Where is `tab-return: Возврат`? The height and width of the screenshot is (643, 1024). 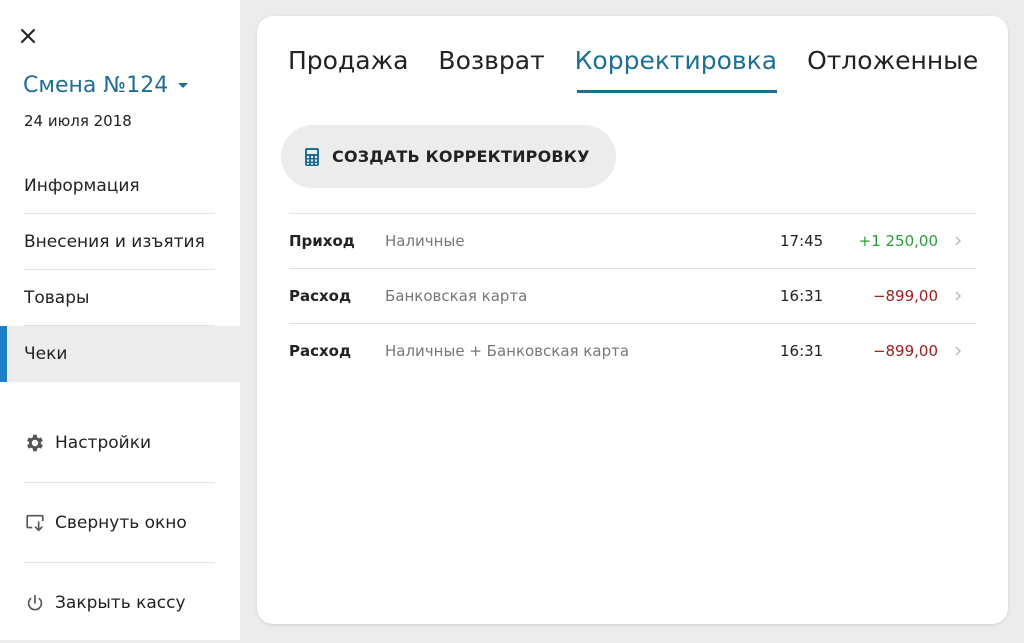
tab-return: Возврат is located at coordinates (491, 69).